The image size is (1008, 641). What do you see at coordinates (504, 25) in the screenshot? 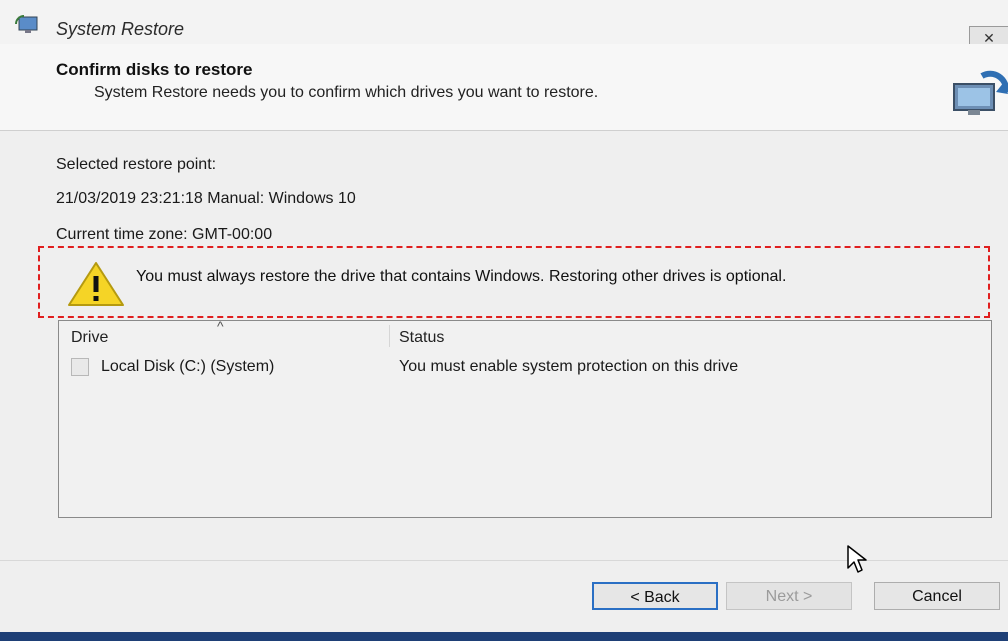
I see `title-bar: System Restore ✕` at bounding box center [504, 25].